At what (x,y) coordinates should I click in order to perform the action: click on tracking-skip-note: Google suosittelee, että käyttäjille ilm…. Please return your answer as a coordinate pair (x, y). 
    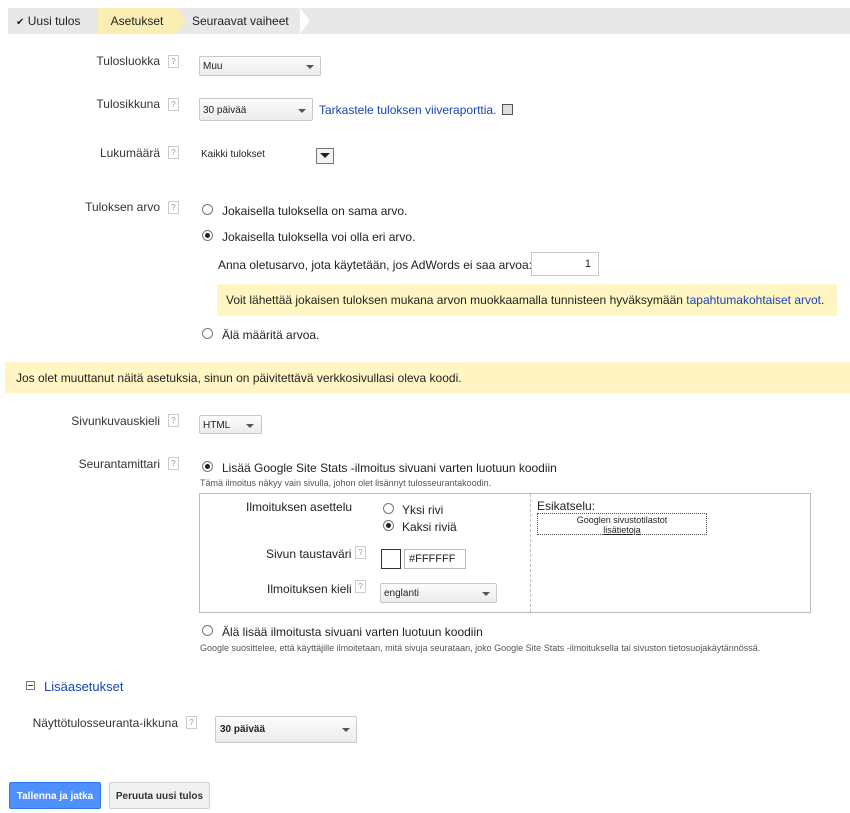
    Looking at the image, I should click on (480, 648).